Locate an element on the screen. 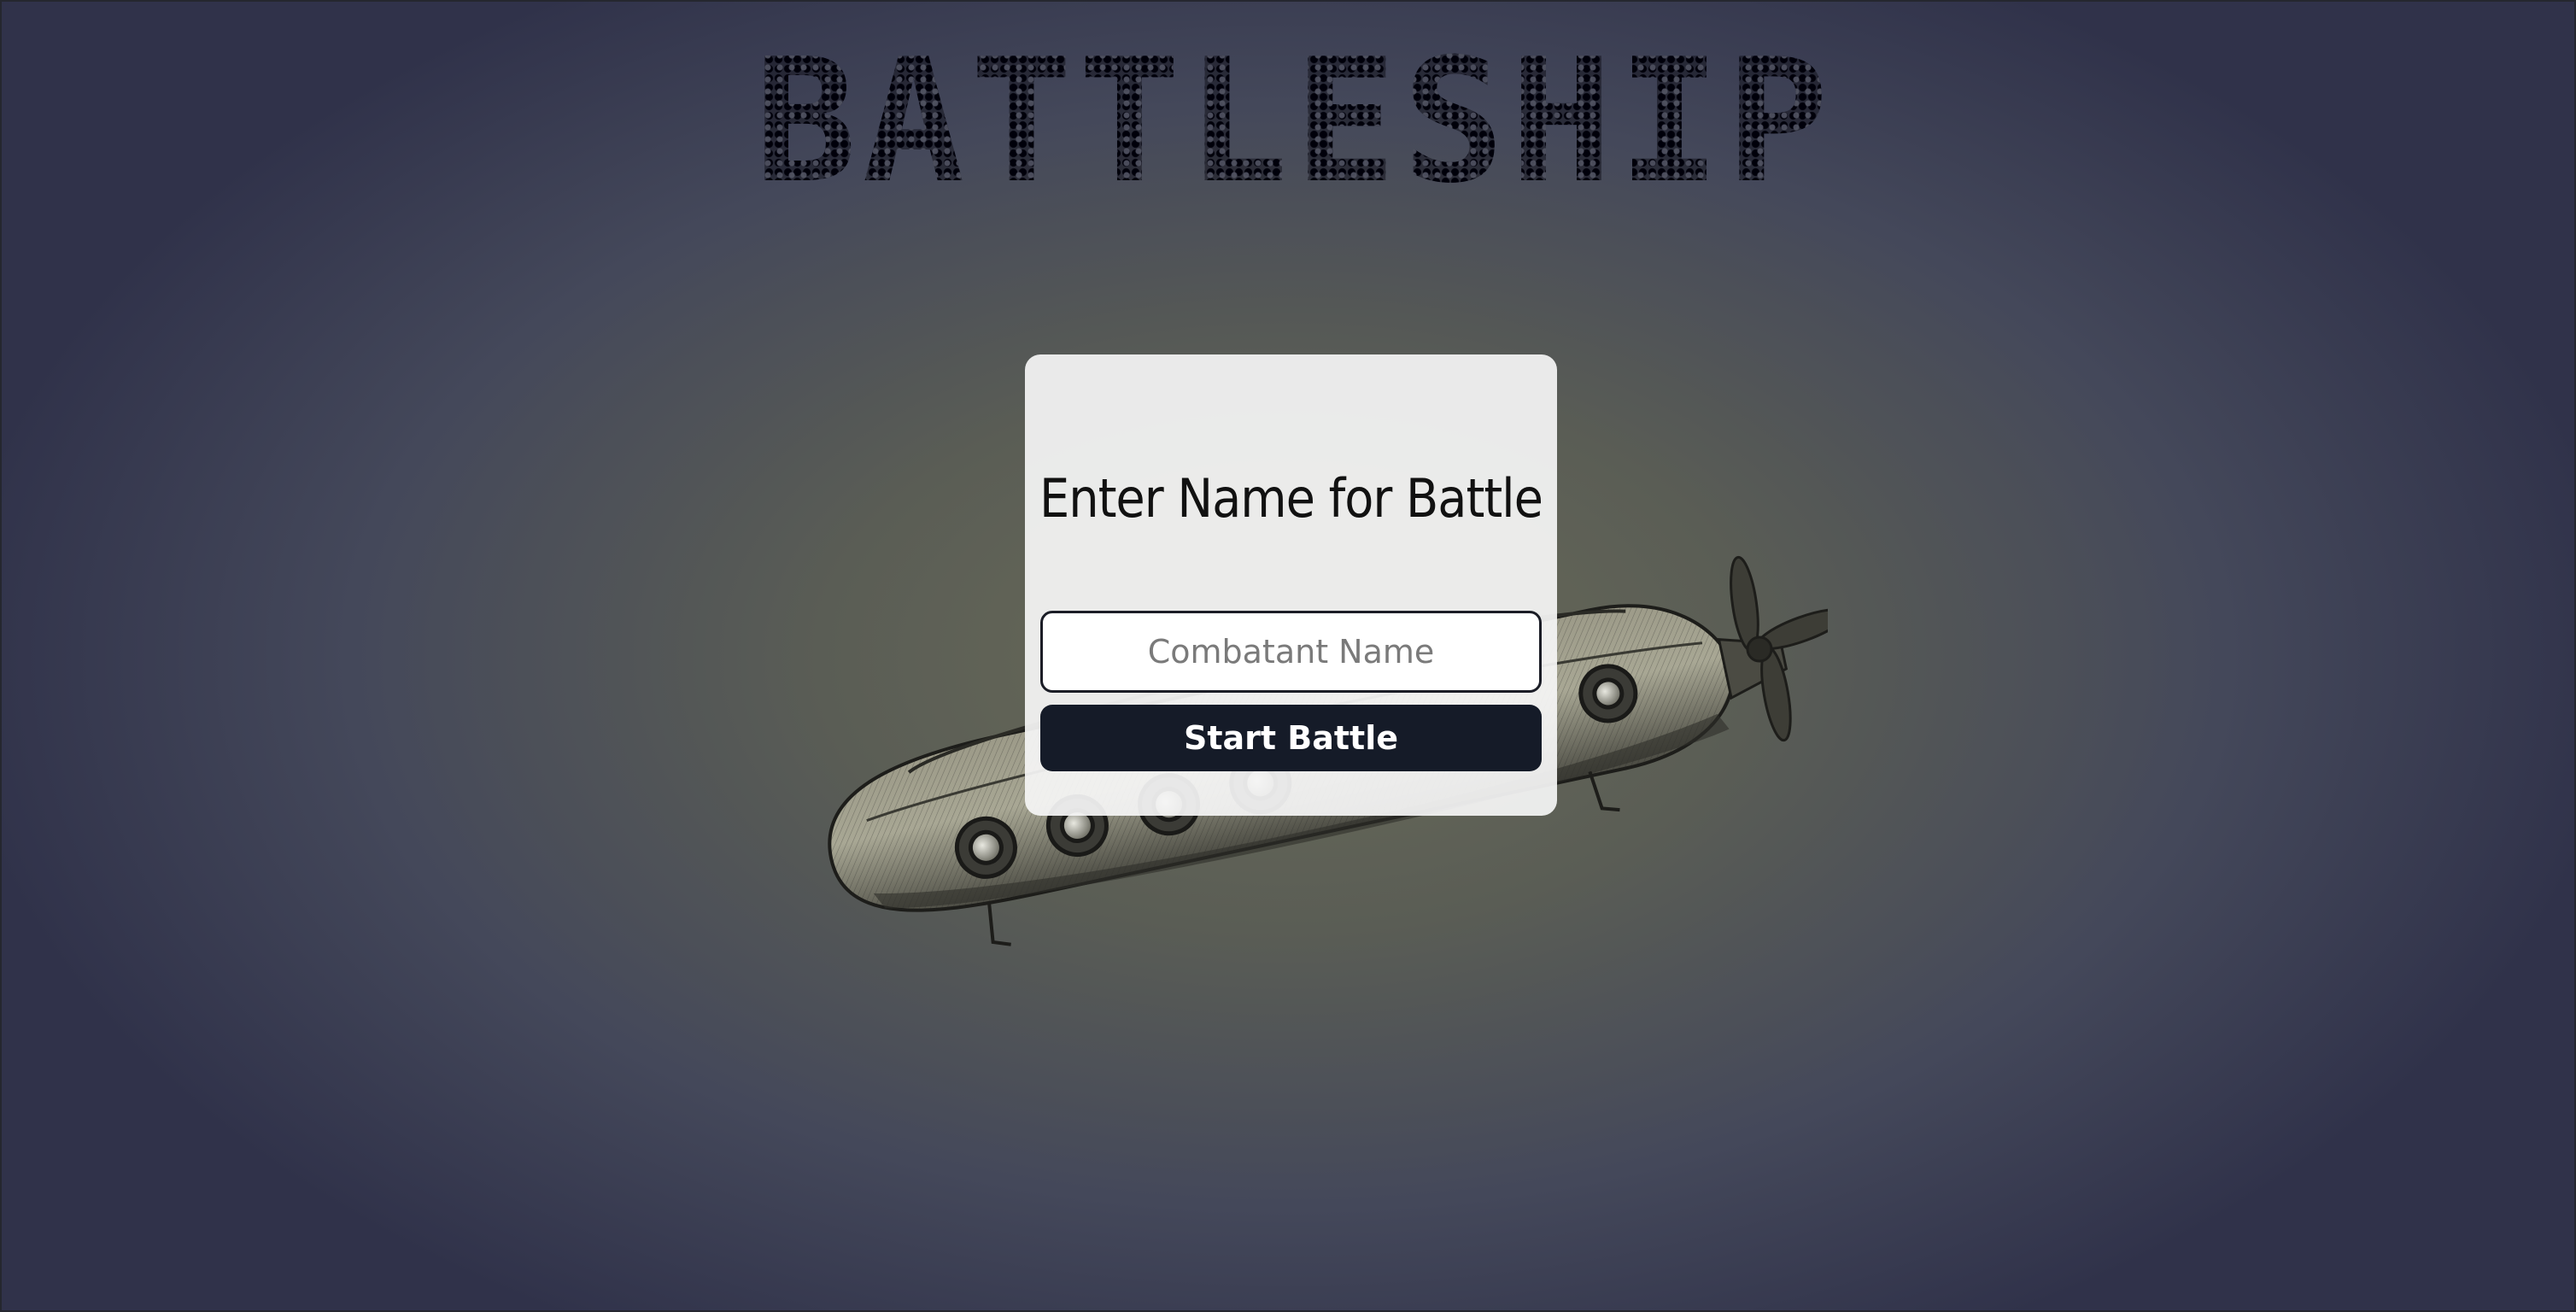 The image size is (2576, 1312). game-title: BATTLESHIP is located at coordinates (1294, 122).